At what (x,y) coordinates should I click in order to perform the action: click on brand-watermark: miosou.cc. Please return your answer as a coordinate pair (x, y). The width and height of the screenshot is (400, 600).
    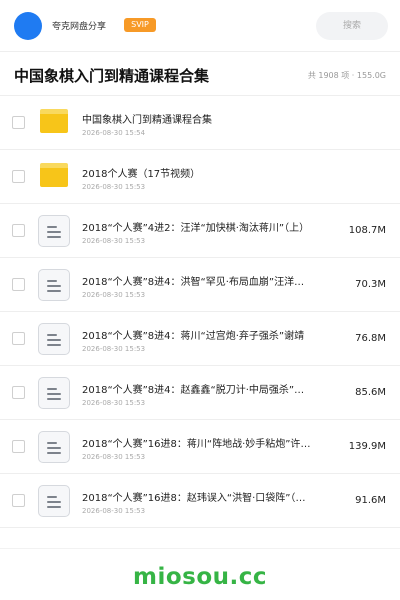
    Looking at the image, I should click on (200, 577).